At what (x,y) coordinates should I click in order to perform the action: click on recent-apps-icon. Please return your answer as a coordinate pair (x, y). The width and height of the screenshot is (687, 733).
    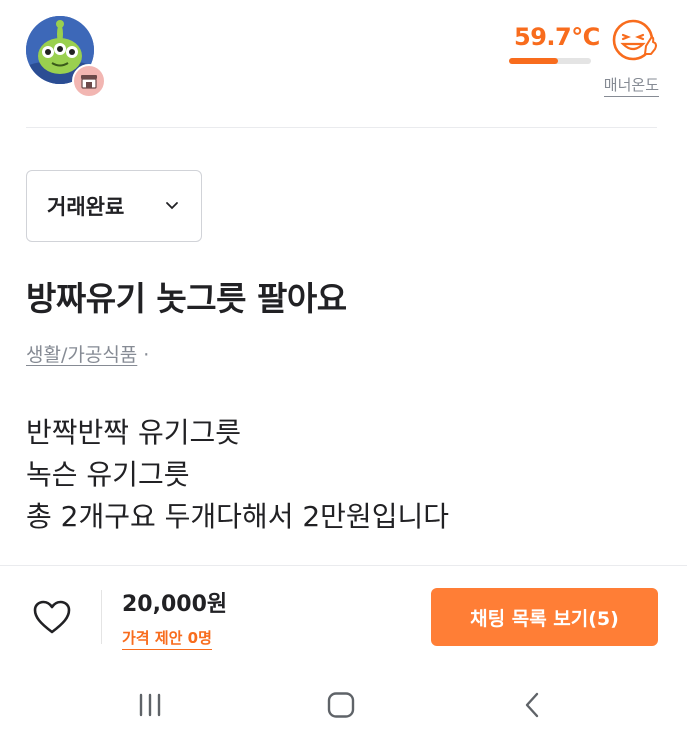
    Looking at the image, I should click on (150, 705).